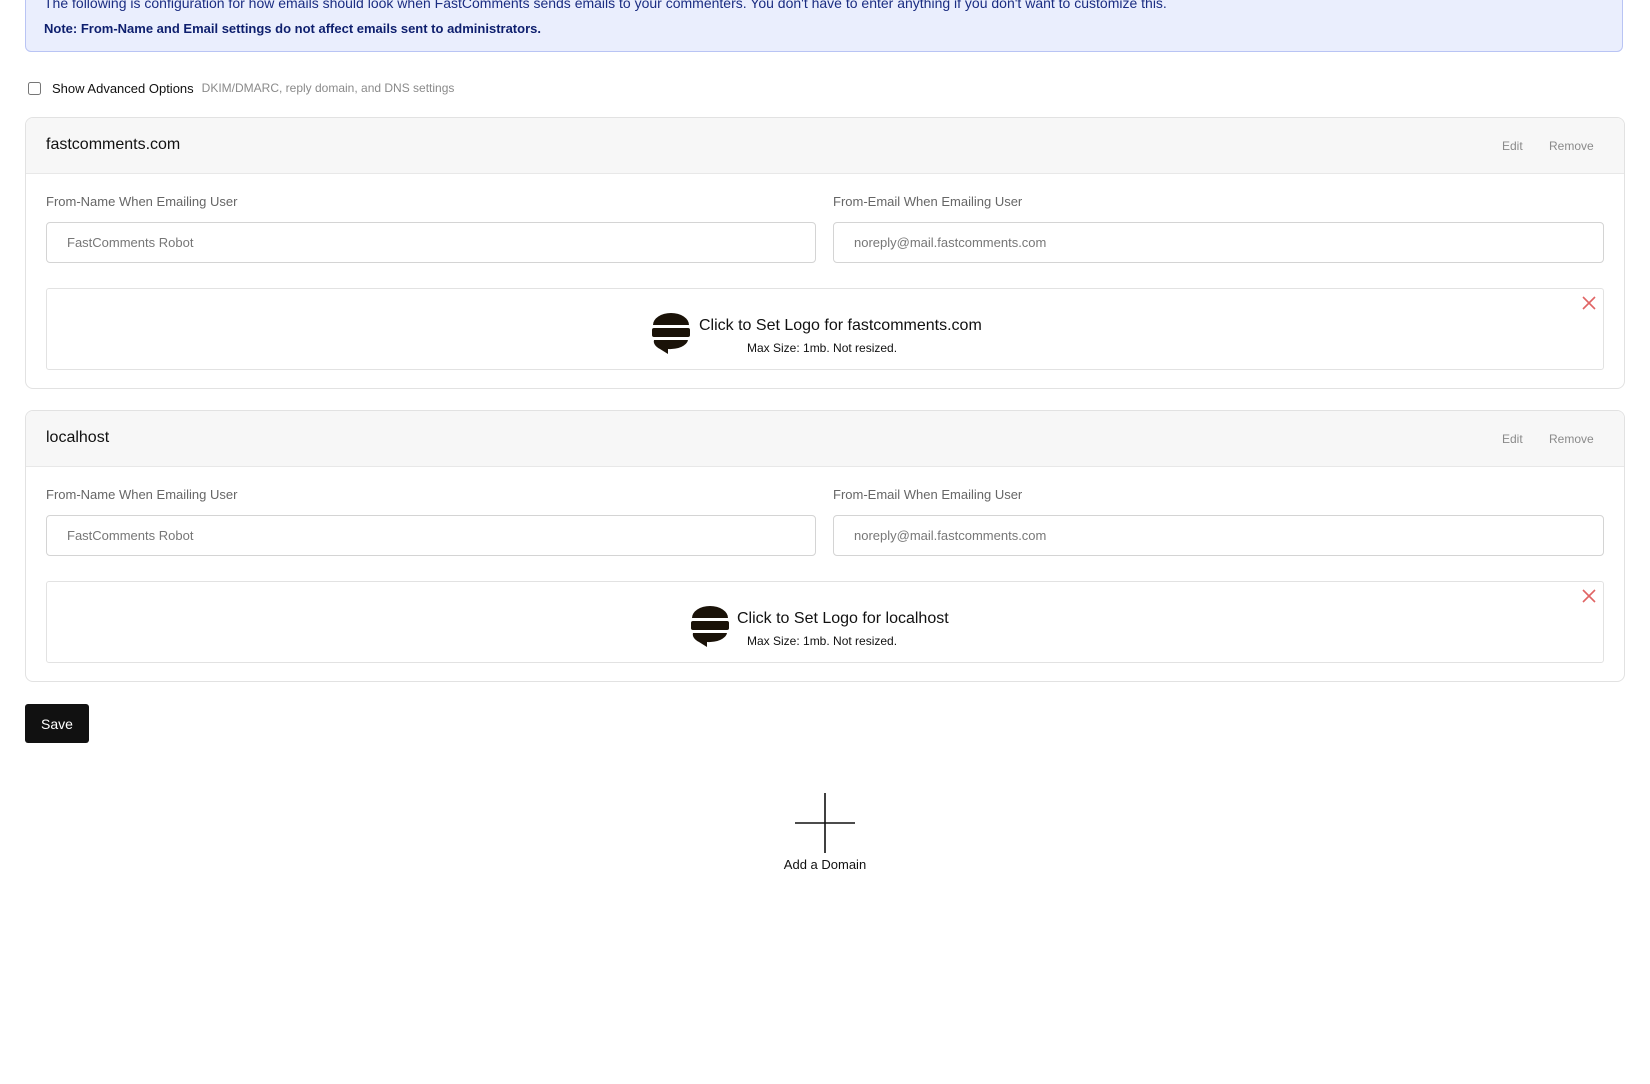 This screenshot has width=1650, height=1084. I want to click on domain-card-header: fastcomments.com Edit Remove, so click(825, 146).